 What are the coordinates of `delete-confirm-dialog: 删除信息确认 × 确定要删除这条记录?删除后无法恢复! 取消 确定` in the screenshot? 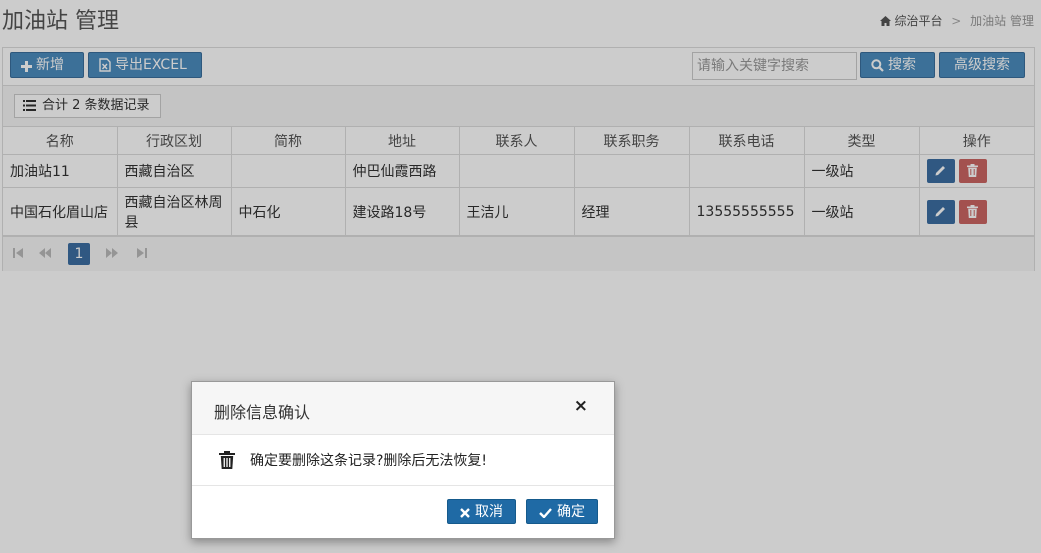 It's located at (403, 460).